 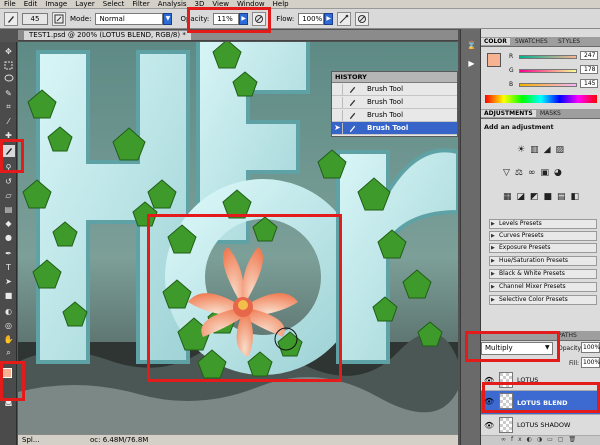 I want to click on green-value: 178, so click(x=589, y=69).